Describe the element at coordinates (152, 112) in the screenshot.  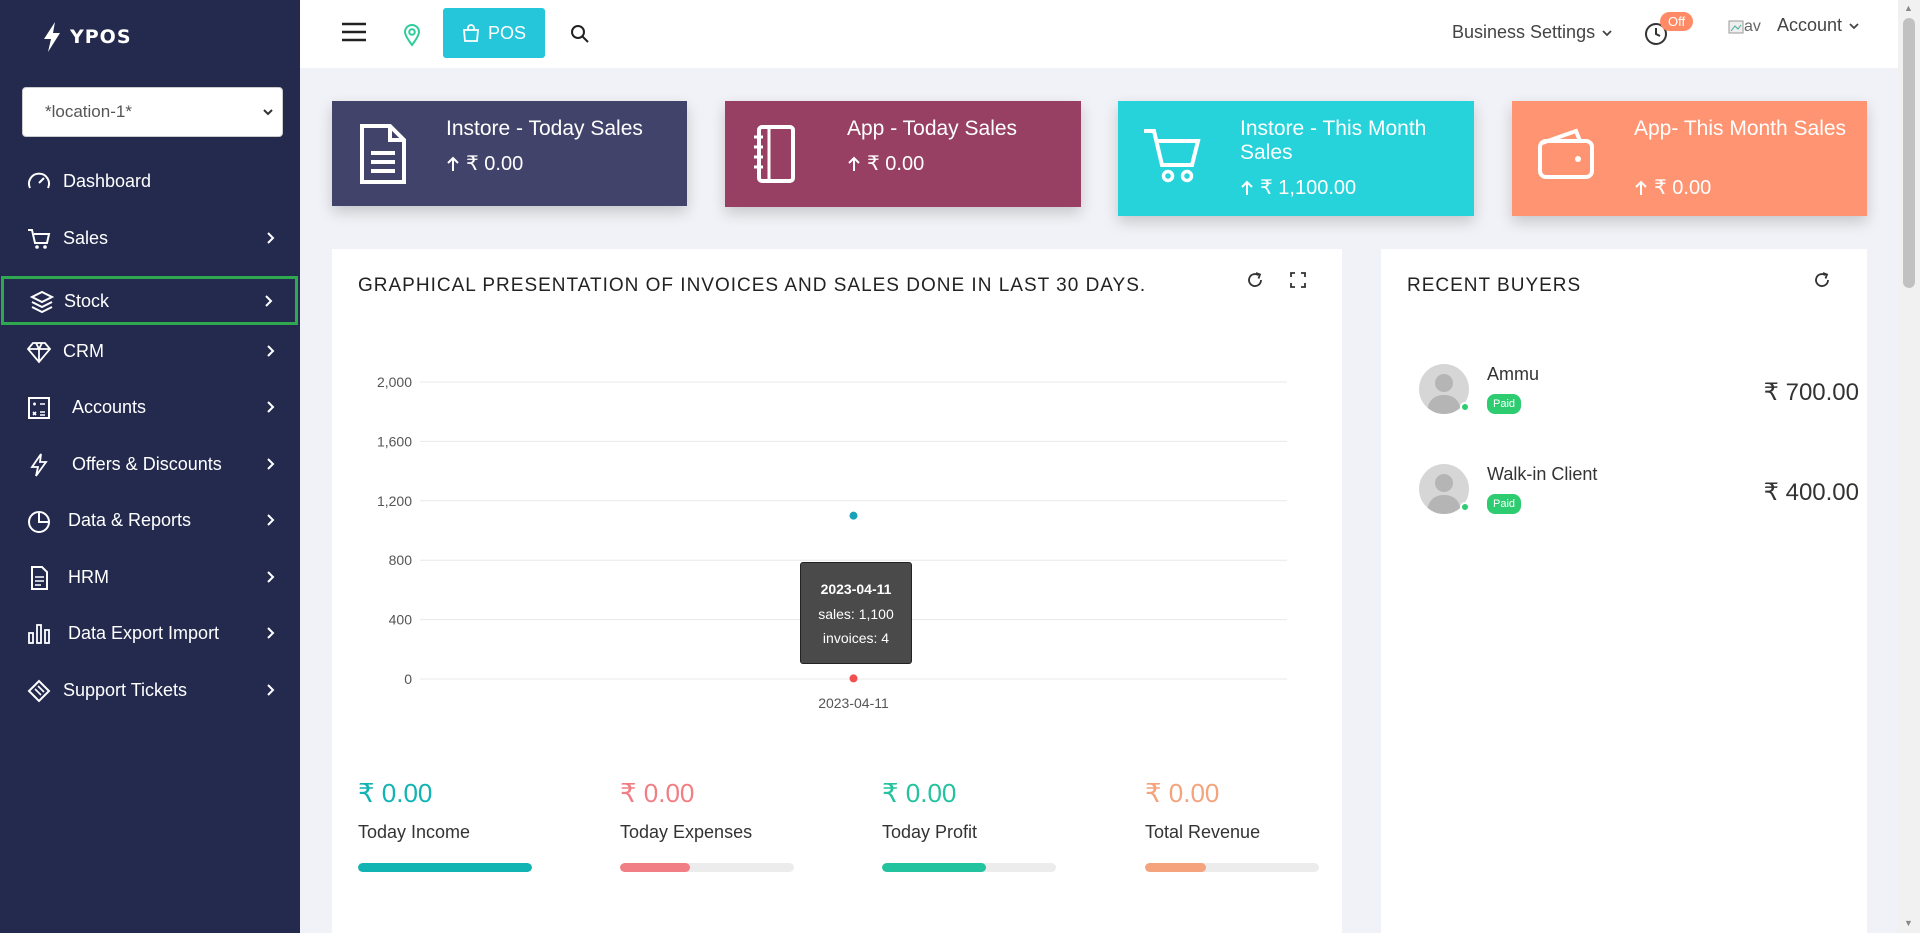
I see `location-select: *location-1*` at that location.